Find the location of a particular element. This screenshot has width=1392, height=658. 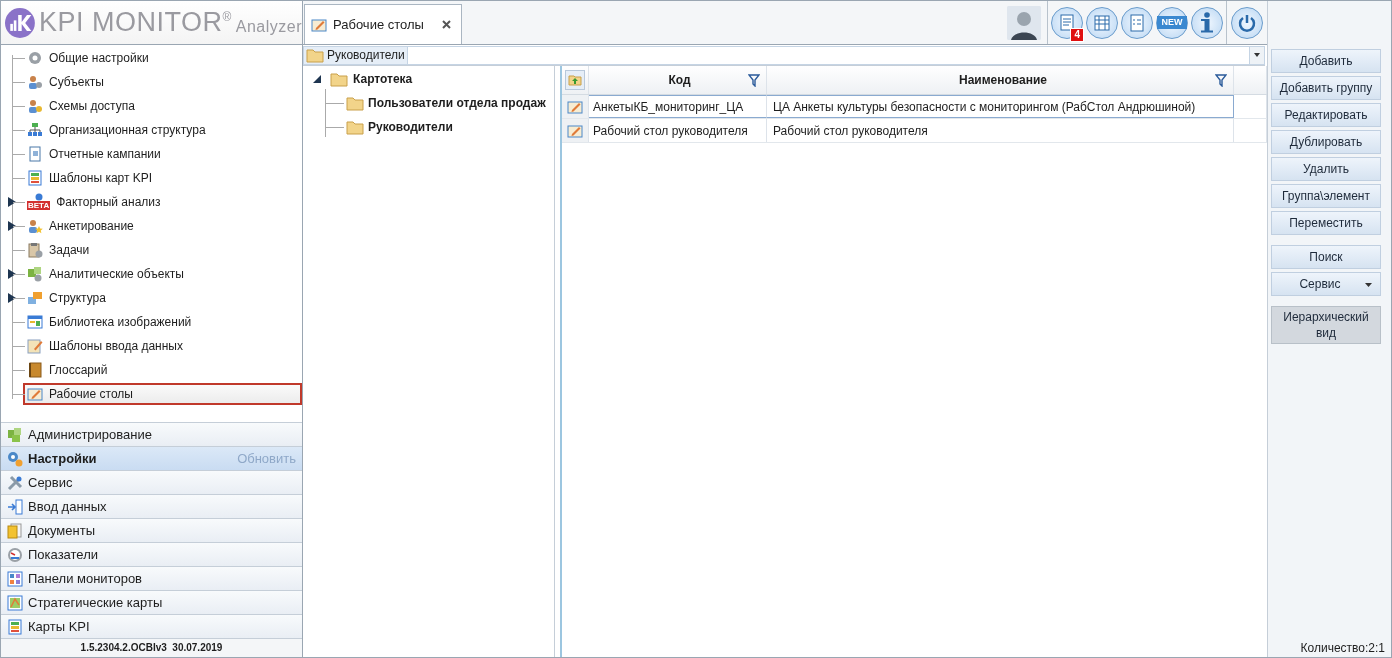

nav-item: Шаблоны карт KPI is located at coordinates (90, 178).